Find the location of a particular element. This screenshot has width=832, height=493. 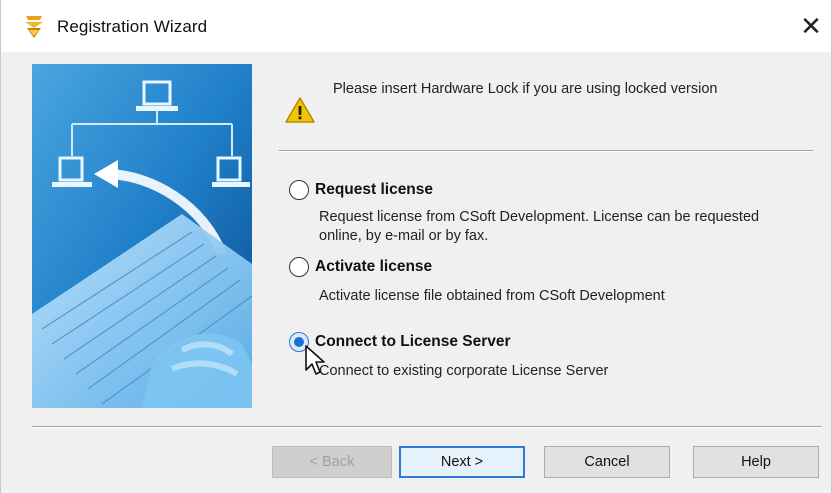

option-request-license: Request license is located at coordinates (361, 190).